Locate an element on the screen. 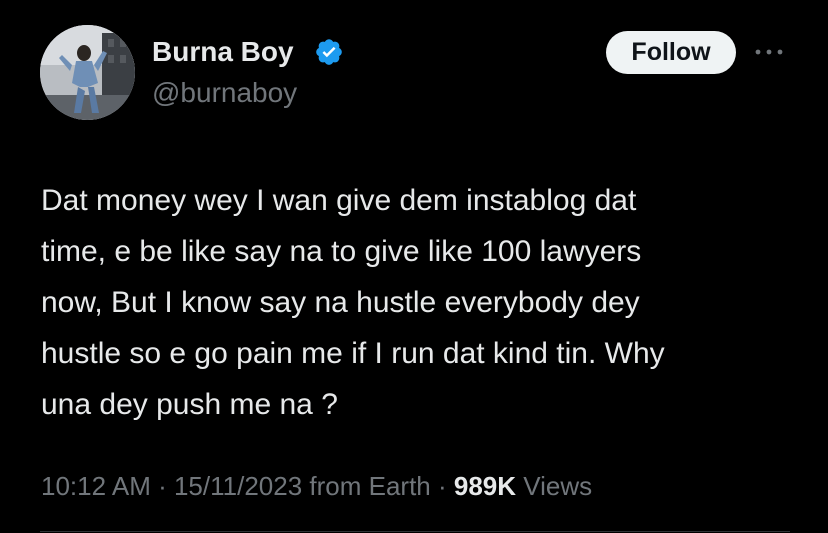 The height and width of the screenshot is (533, 828). profile-photo is located at coordinates (87, 72).